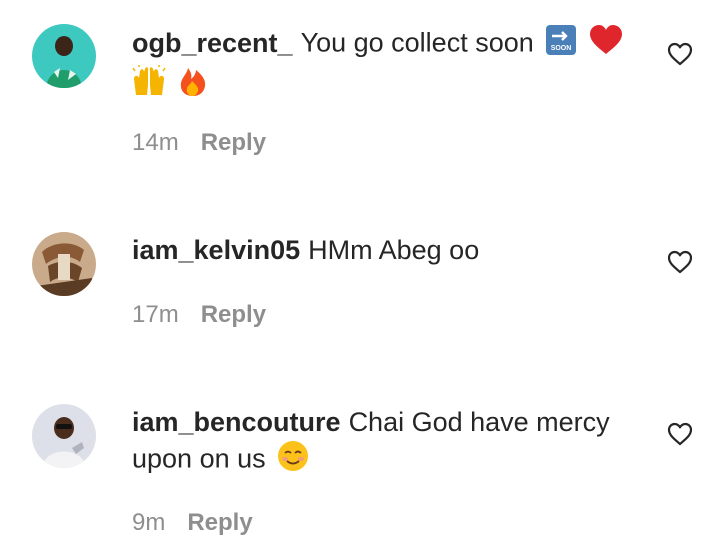  What do you see at coordinates (216, 250) in the screenshot?
I see `comment-username: iam_kelvin05` at bounding box center [216, 250].